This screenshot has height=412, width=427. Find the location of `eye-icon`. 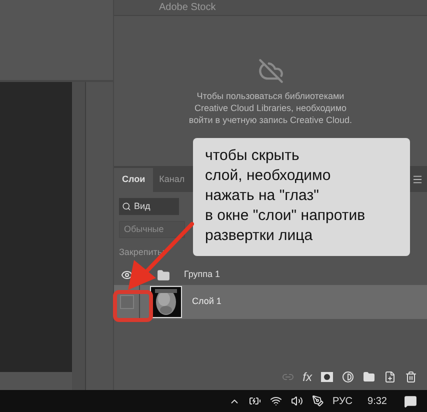

eye-icon is located at coordinates (126, 275).